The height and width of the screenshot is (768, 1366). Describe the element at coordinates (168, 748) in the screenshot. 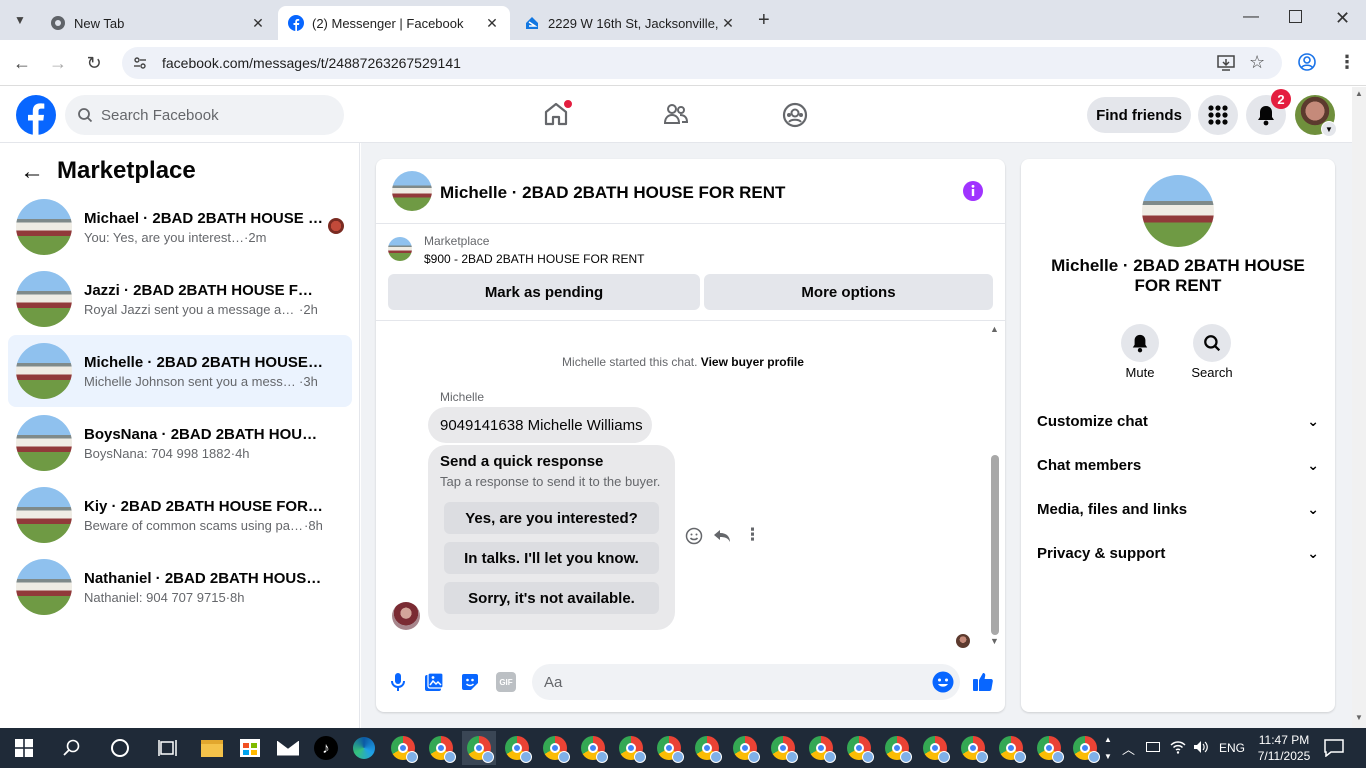

I see `task-view-icon` at that location.